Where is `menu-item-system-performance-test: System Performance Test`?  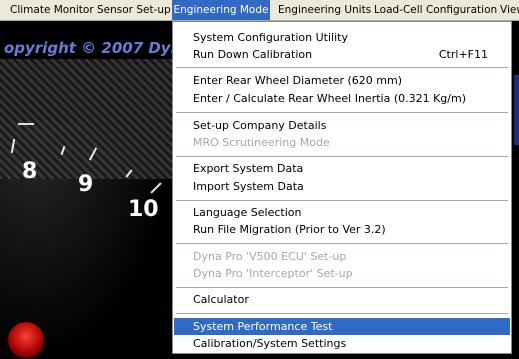
menu-item-system-performance-test: System Performance Test is located at coordinates (342, 326).